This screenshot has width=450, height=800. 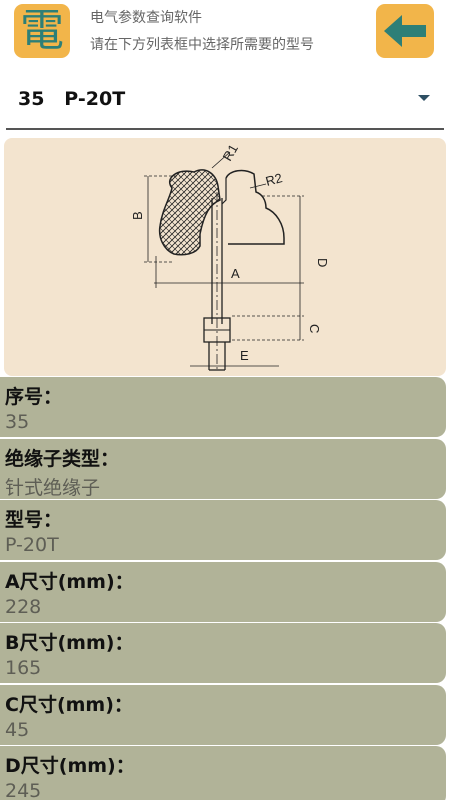 I want to click on field-value: 35, so click(x=17, y=422).